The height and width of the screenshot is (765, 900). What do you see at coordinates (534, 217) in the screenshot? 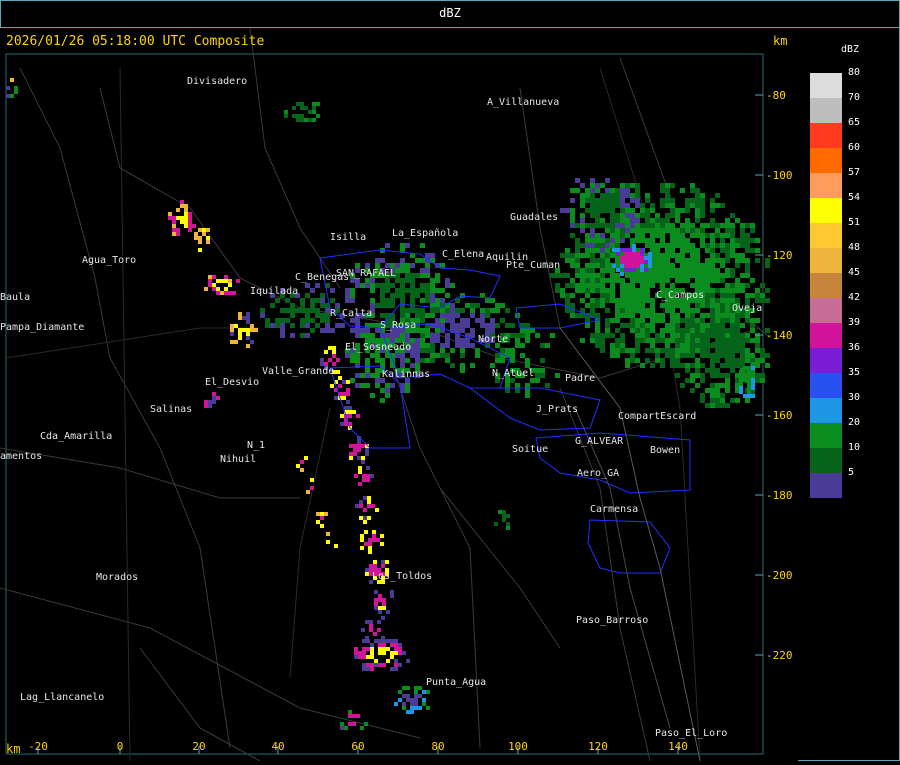
I see `place-label: Guadales` at bounding box center [534, 217].